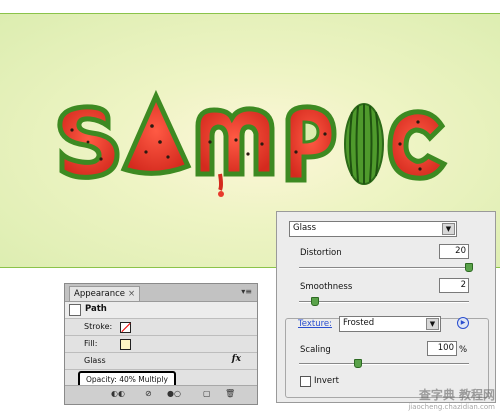 The width and height of the screenshot is (500, 416). What do you see at coordinates (91, 343) in the screenshot?
I see `fill-label: Fill:` at bounding box center [91, 343].